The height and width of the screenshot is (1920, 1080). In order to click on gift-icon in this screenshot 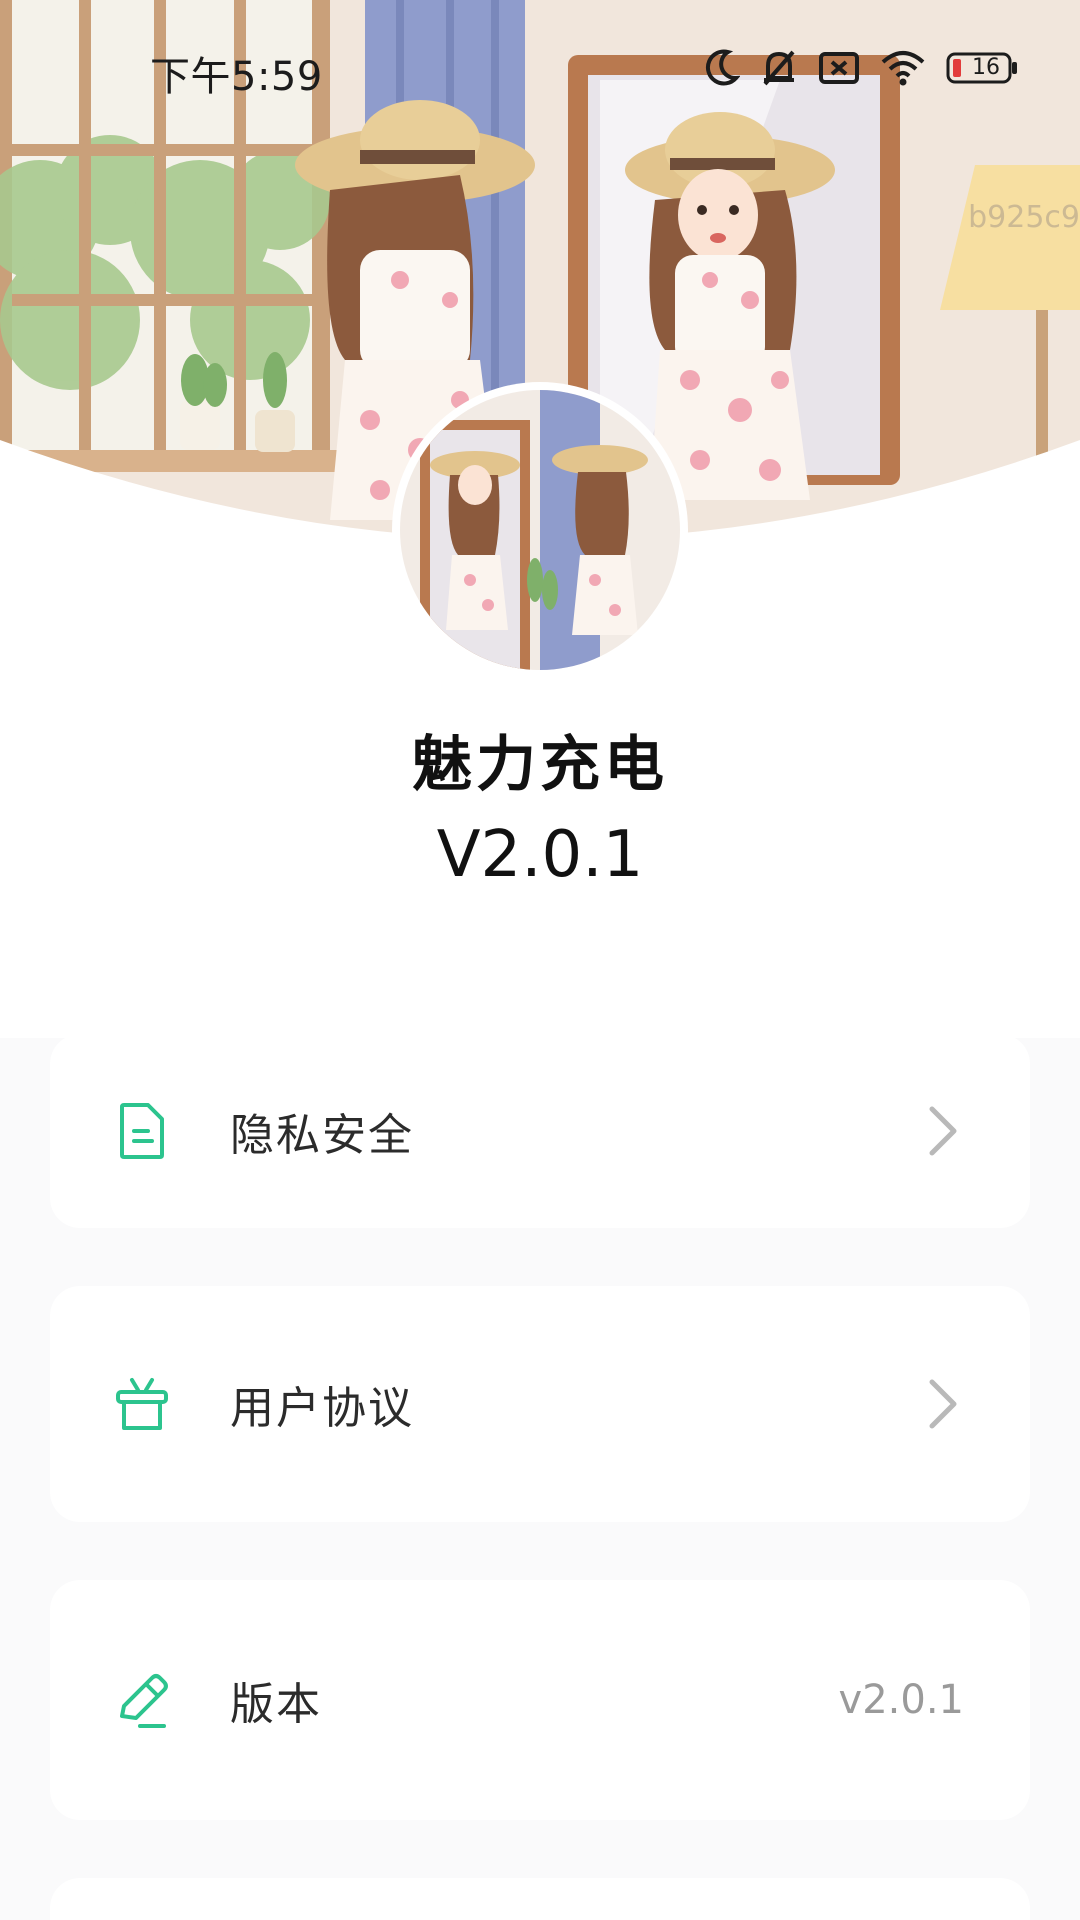, I will do `click(142, 1404)`.